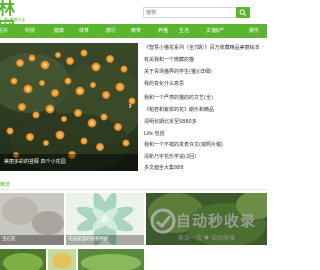 The height and width of the screenshot is (270, 320). Describe the element at coordinates (169, 60) in the screenshot. I see `news-item: 有关我和一个微藏的猫` at that location.